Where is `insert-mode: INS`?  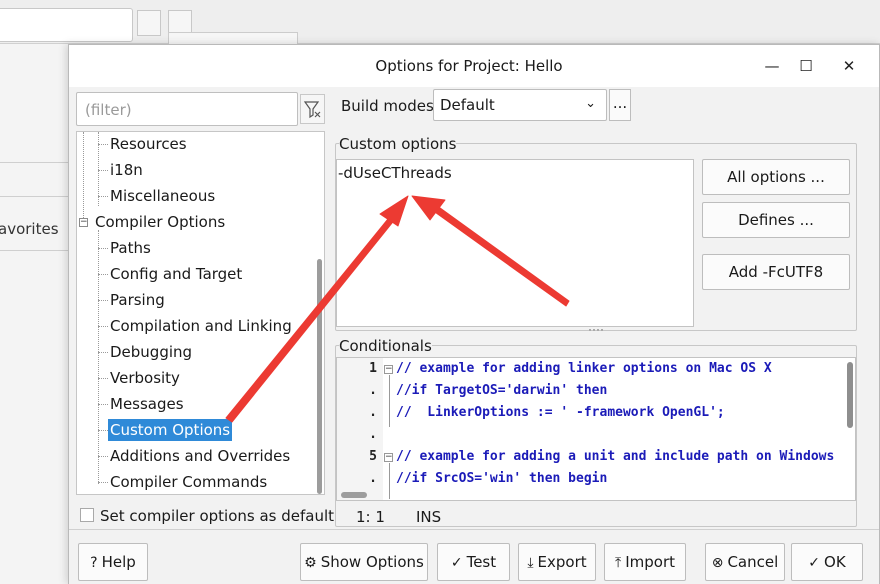 insert-mode: INS is located at coordinates (429, 517).